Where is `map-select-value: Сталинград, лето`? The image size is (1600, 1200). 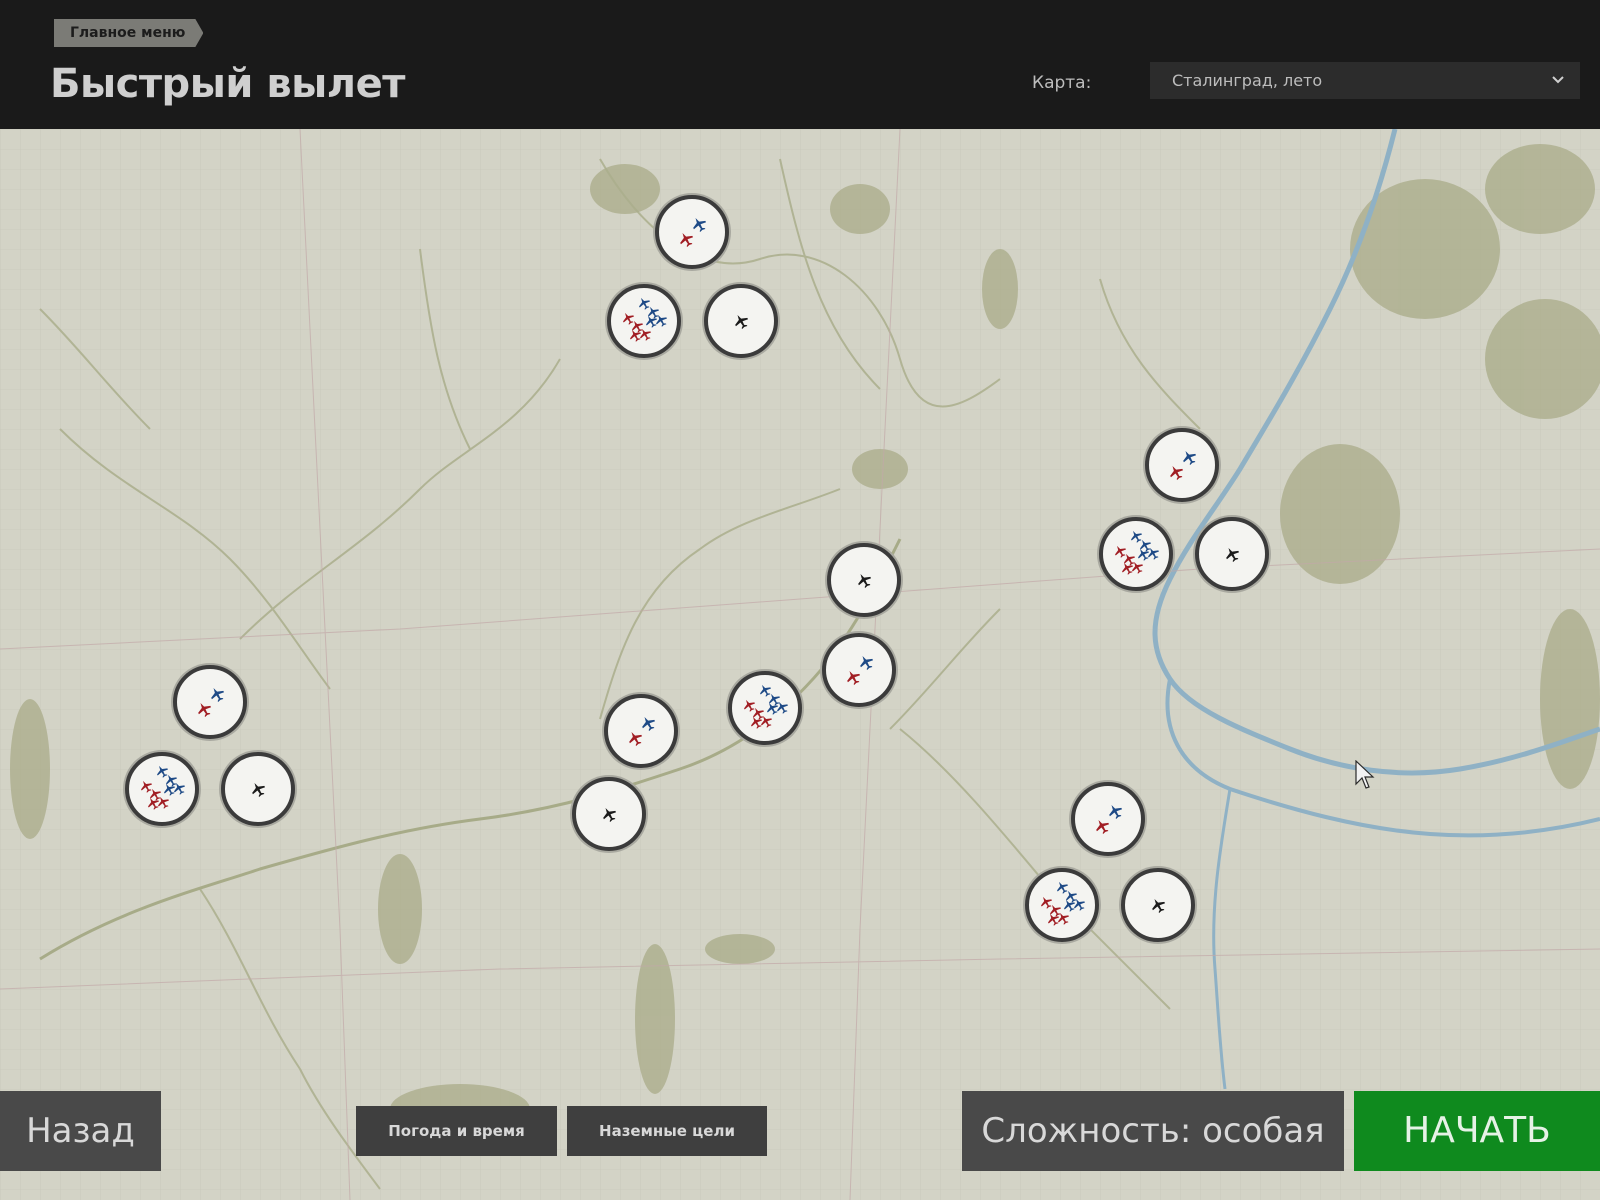
map-select-value: Сталинград, лето is located at coordinates (1247, 80).